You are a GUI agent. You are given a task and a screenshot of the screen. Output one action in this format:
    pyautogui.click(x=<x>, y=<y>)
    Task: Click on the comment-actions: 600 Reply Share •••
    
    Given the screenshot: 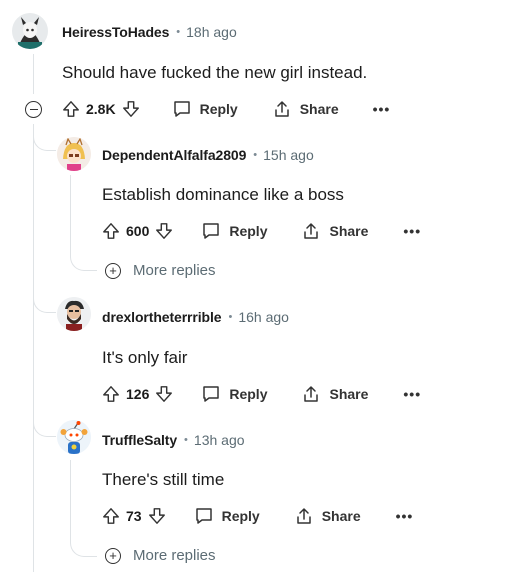 What is the action you would take?
    pyautogui.click(x=261, y=231)
    